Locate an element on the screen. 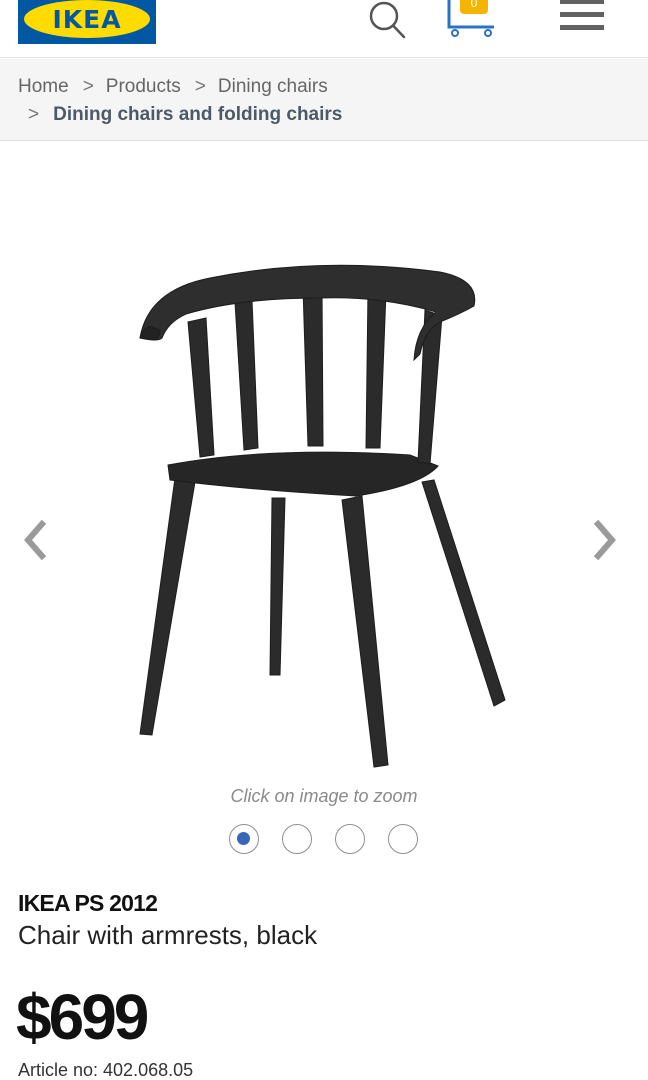 Image resolution: width=648 pixels, height=1080 pixels. breadcrumb-row-1: Home > Products > Dining chairs is located at coordinates (324, 87).